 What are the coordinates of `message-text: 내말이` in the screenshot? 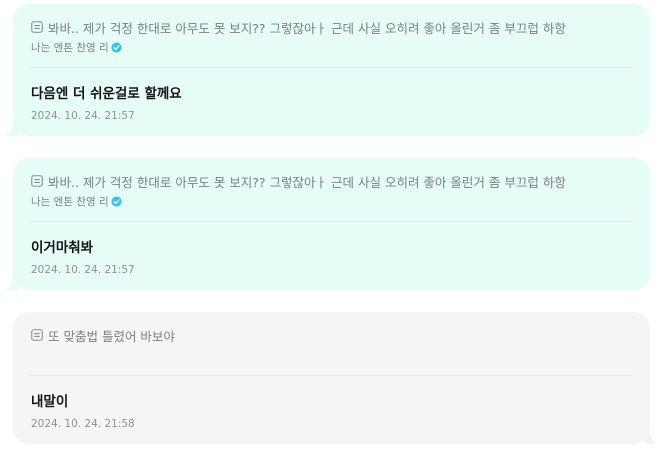 It's located at (50, 402).